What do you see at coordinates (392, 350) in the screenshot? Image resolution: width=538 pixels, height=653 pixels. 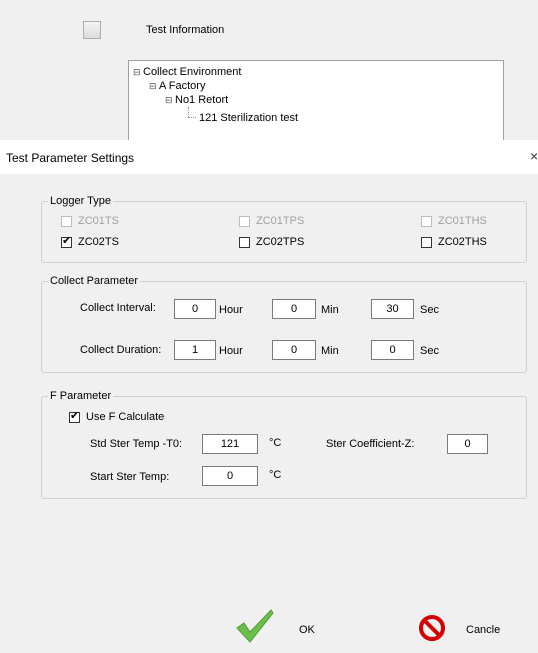 I see `collect-duration-sec-input: 0` at bounding box center [392, 350].